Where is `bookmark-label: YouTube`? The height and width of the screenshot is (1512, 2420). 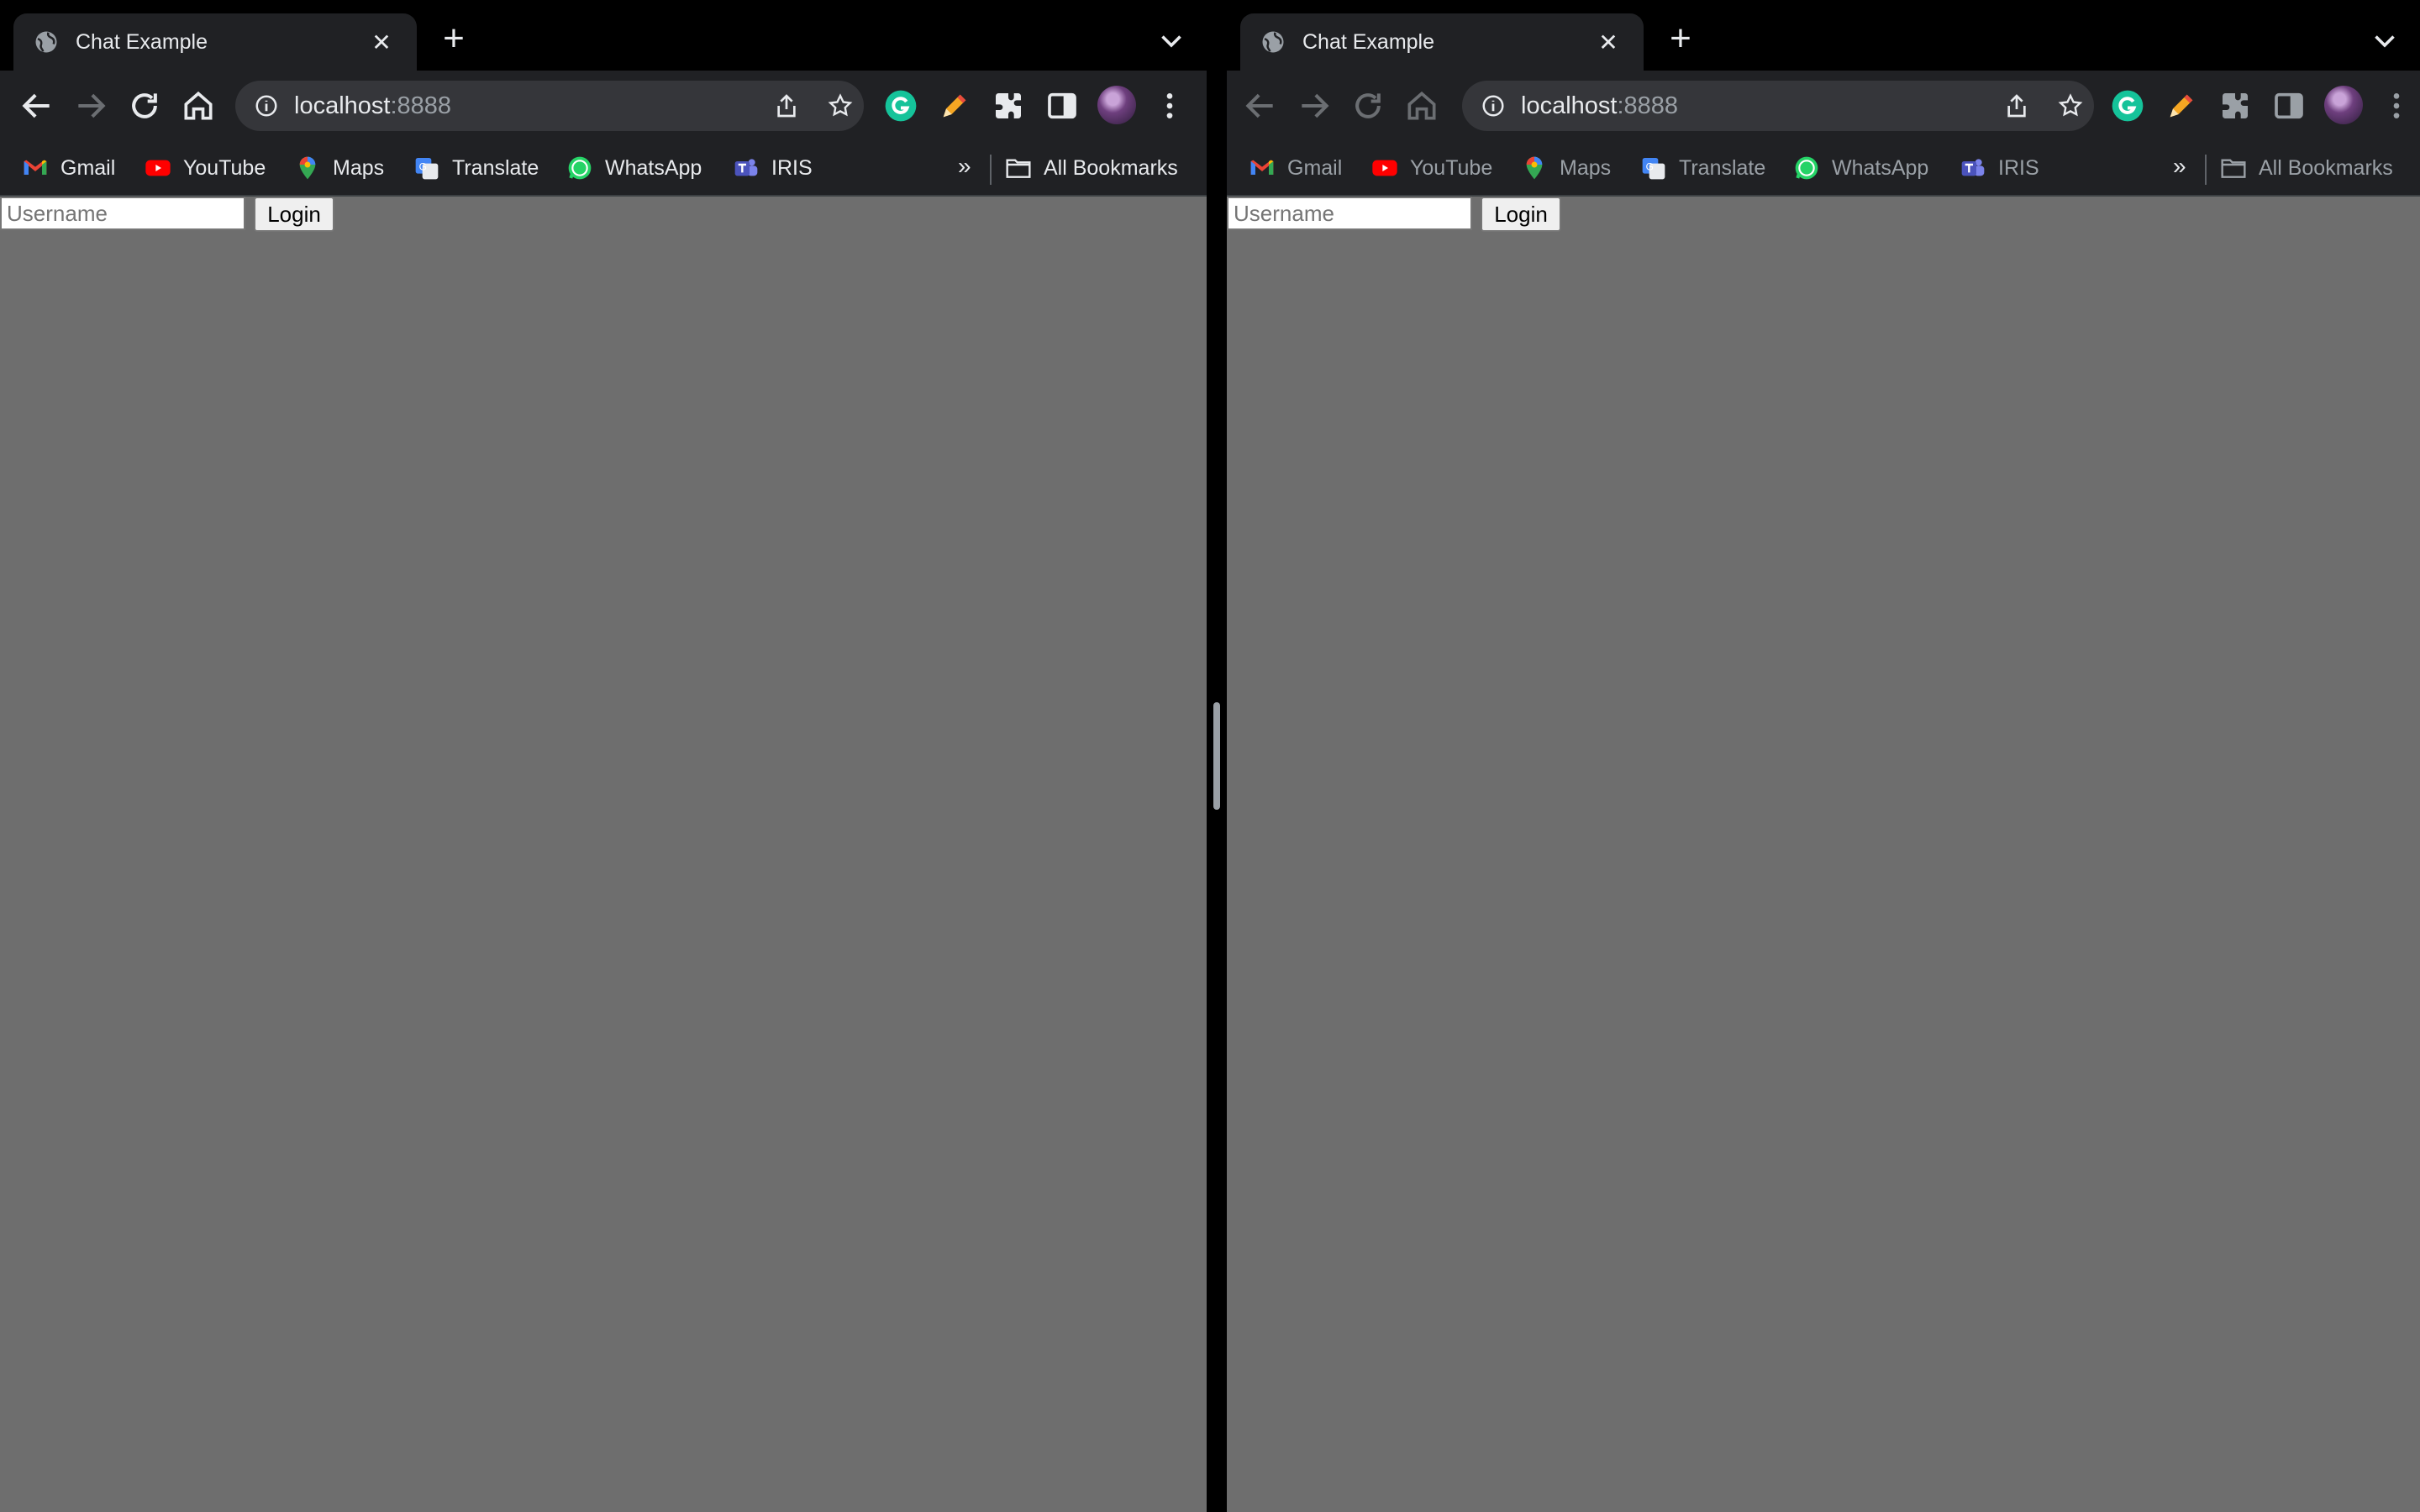 bookmark-label: YouTube is located at coordinates (225, 167).